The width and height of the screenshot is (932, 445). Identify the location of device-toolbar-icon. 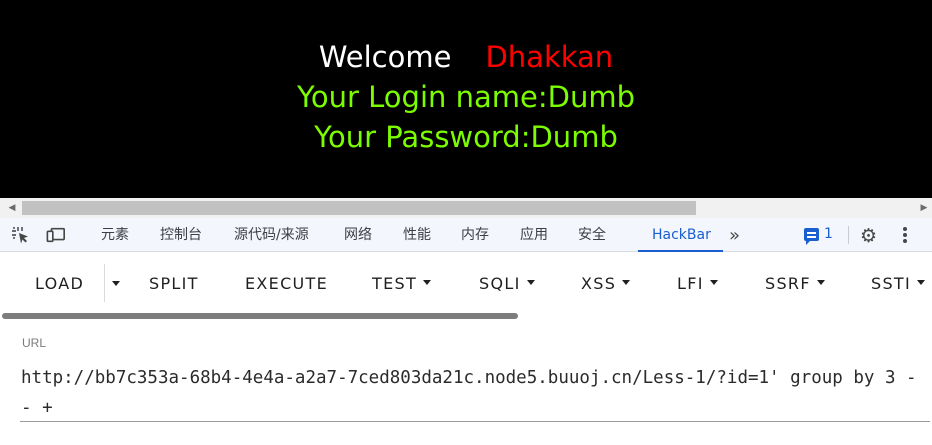
(56, 235).